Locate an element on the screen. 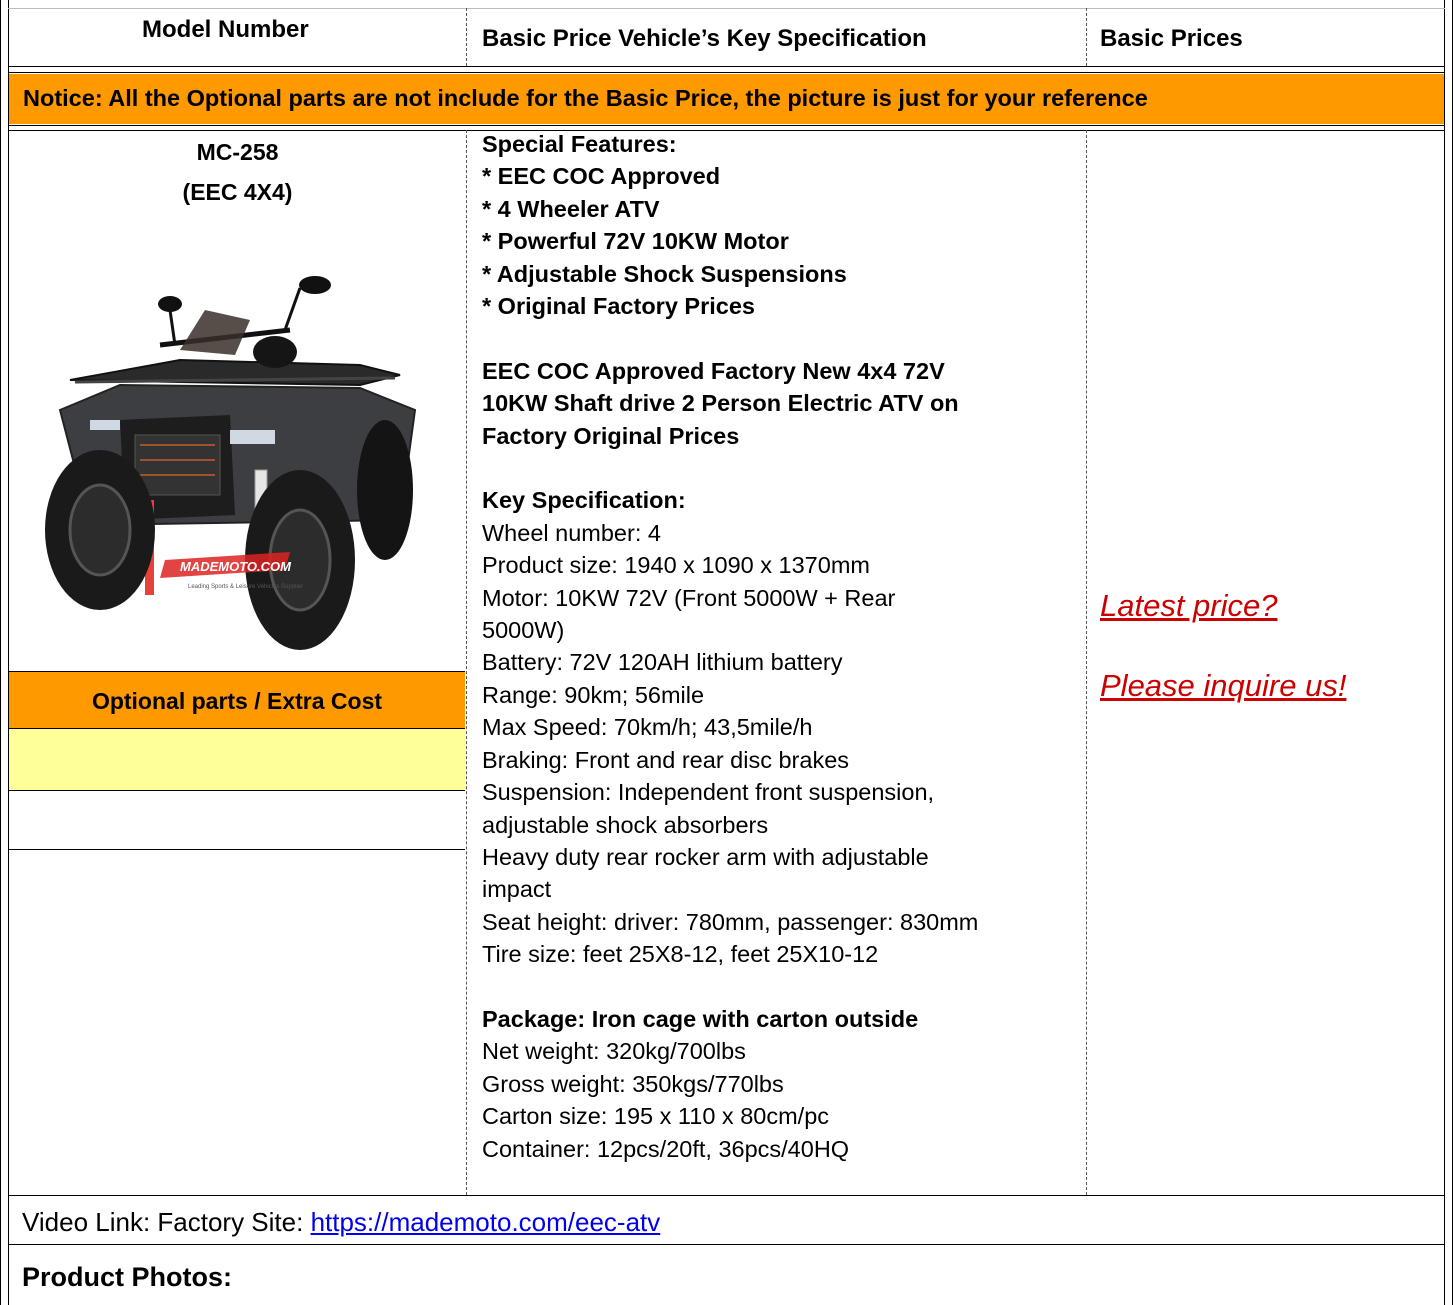 Image resolution: width=1453 pixels, height=1305 pixels. package-line: Carton size: 195 x 110 x 80cm/pc is located at coordinates (656, 1116).